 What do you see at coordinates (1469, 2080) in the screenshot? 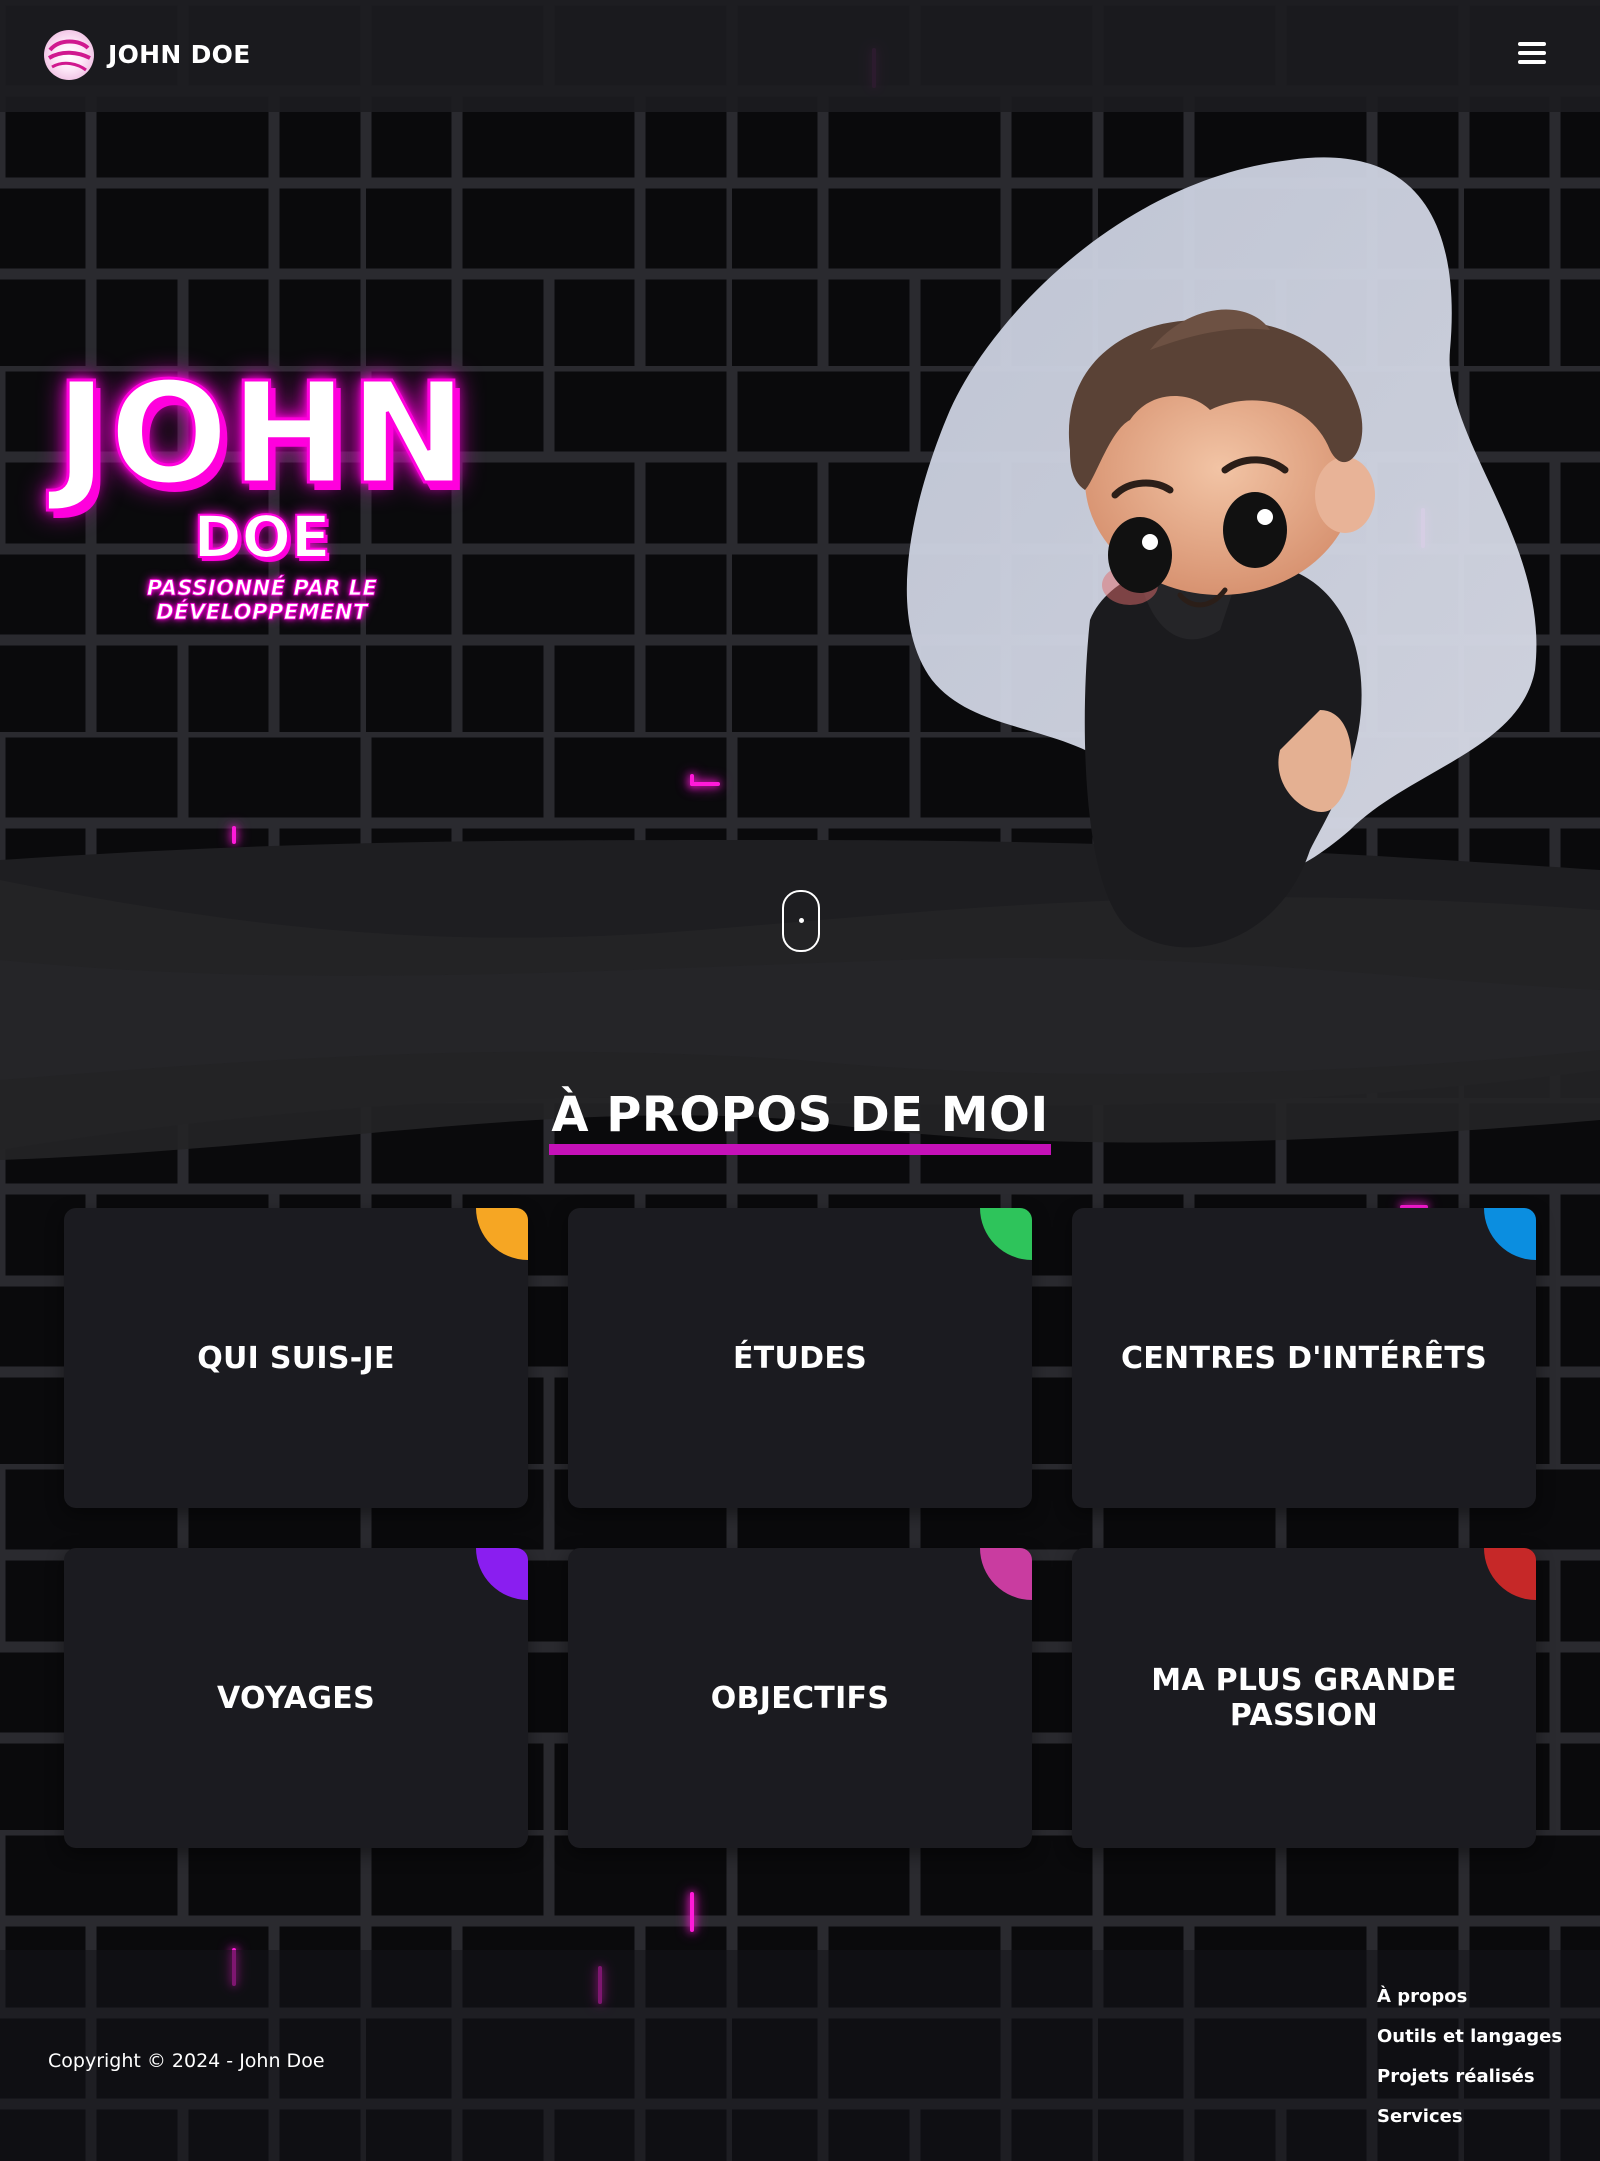
I see `footer-link-projets-realises: Projets réalisés` at bounding box center [1469, 2080].